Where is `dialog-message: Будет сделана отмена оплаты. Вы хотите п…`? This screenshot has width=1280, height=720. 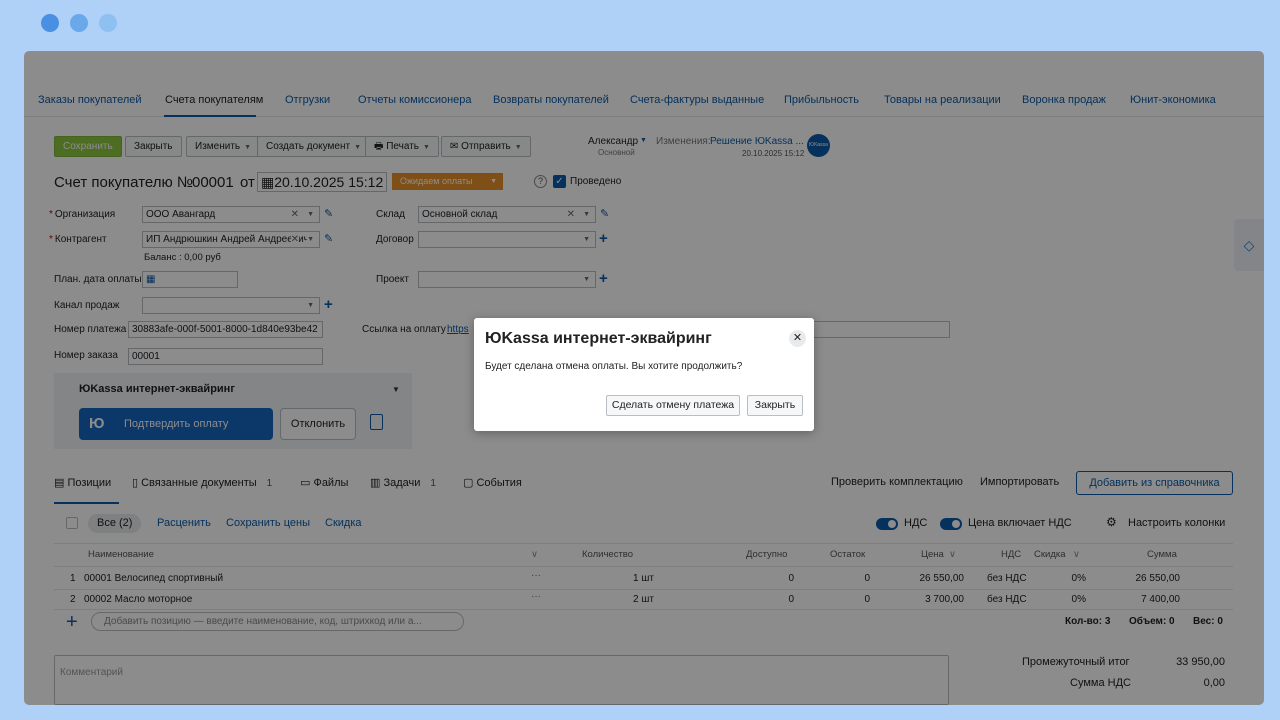 dialog-message: Будет сделана отмена оплаты. Вы хотите п… is located at coordinates (614, 366).